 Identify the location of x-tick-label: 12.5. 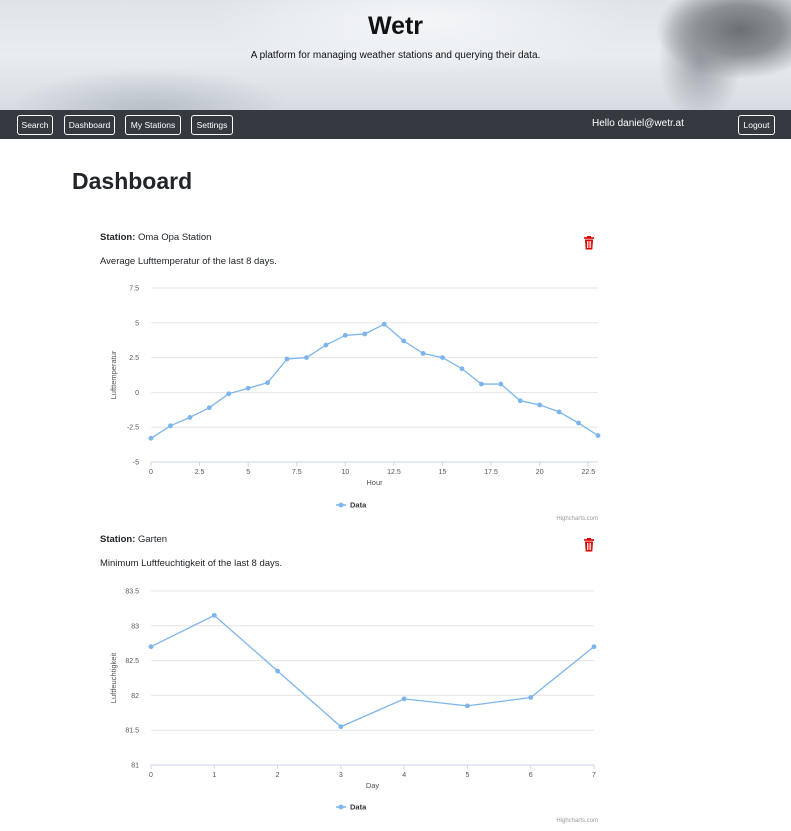
(394, 472).